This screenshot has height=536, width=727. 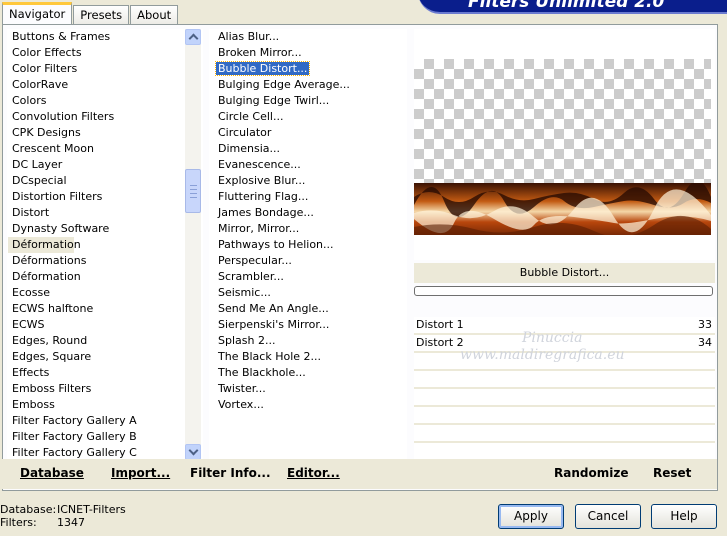 I want to click on category-item: Dynasty Software, so click(x=105, y=229).